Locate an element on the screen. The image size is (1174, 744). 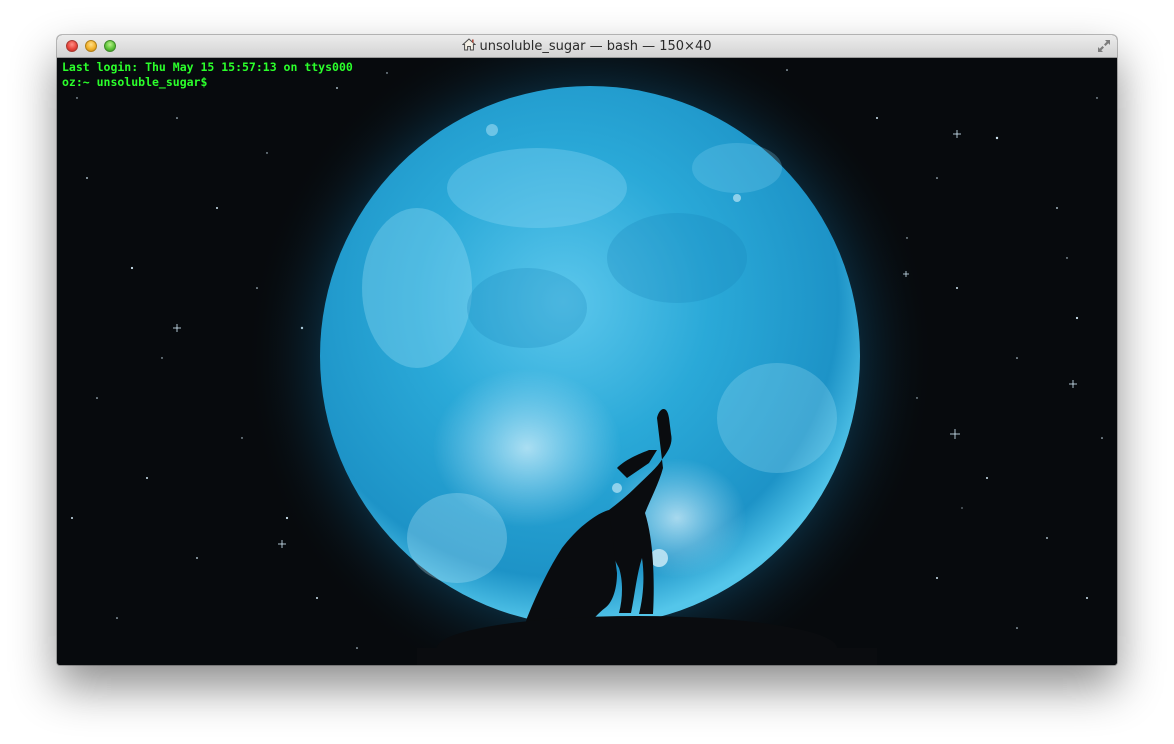
fullscreen-arrows-icon is located at coordinates (1104, 46).